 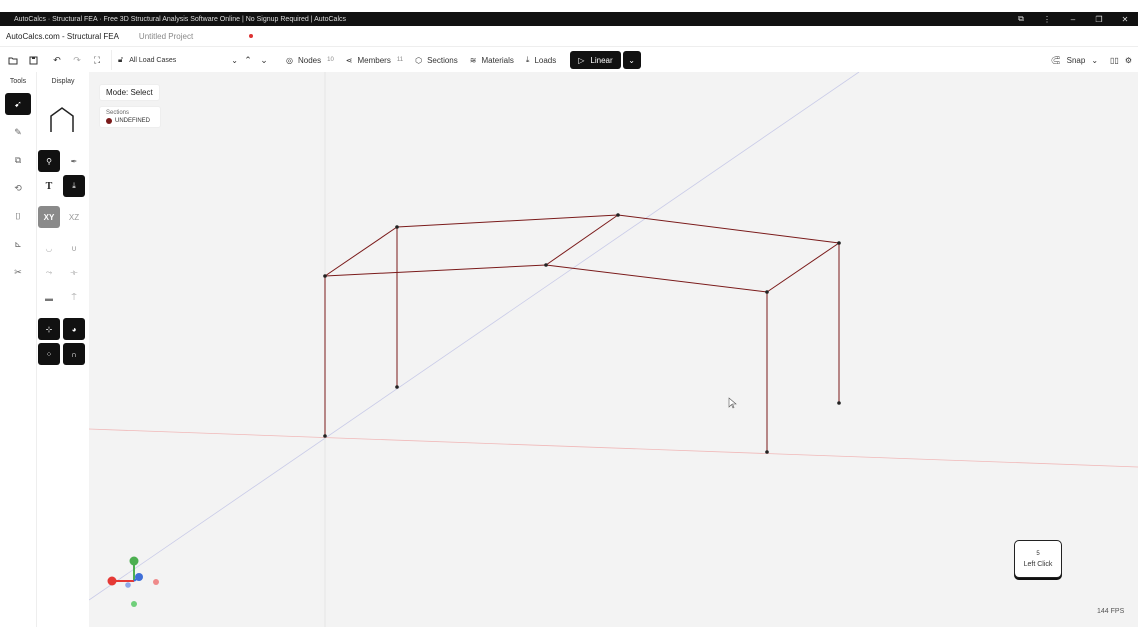 I want to click on bend-icon: ∪, so click(x=74, y=248).